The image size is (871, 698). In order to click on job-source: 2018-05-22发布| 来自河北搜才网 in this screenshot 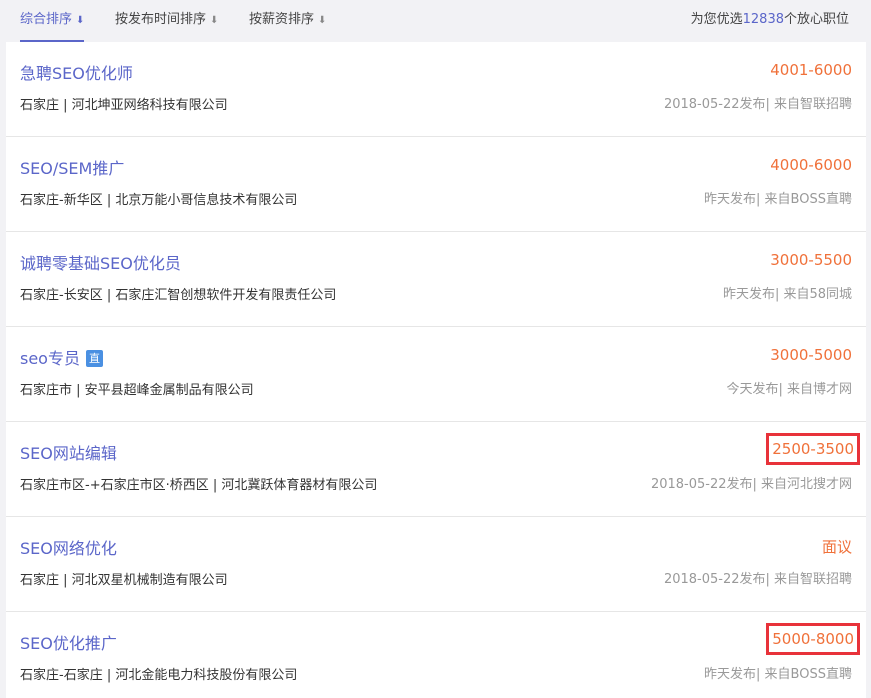, I will do `click(751, 484)`.